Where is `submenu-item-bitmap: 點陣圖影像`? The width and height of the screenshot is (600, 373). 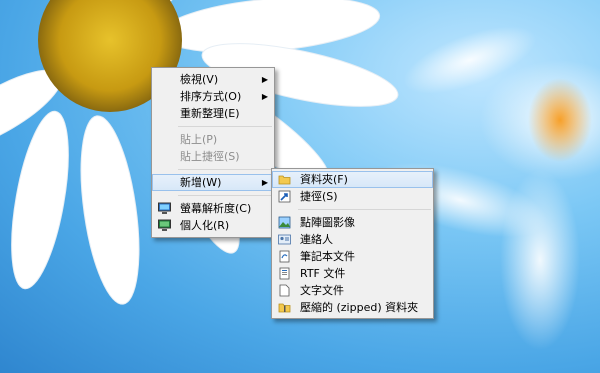 submenu-item-bitmap: 點陣圖影像 is located at coordinates (352, 222).